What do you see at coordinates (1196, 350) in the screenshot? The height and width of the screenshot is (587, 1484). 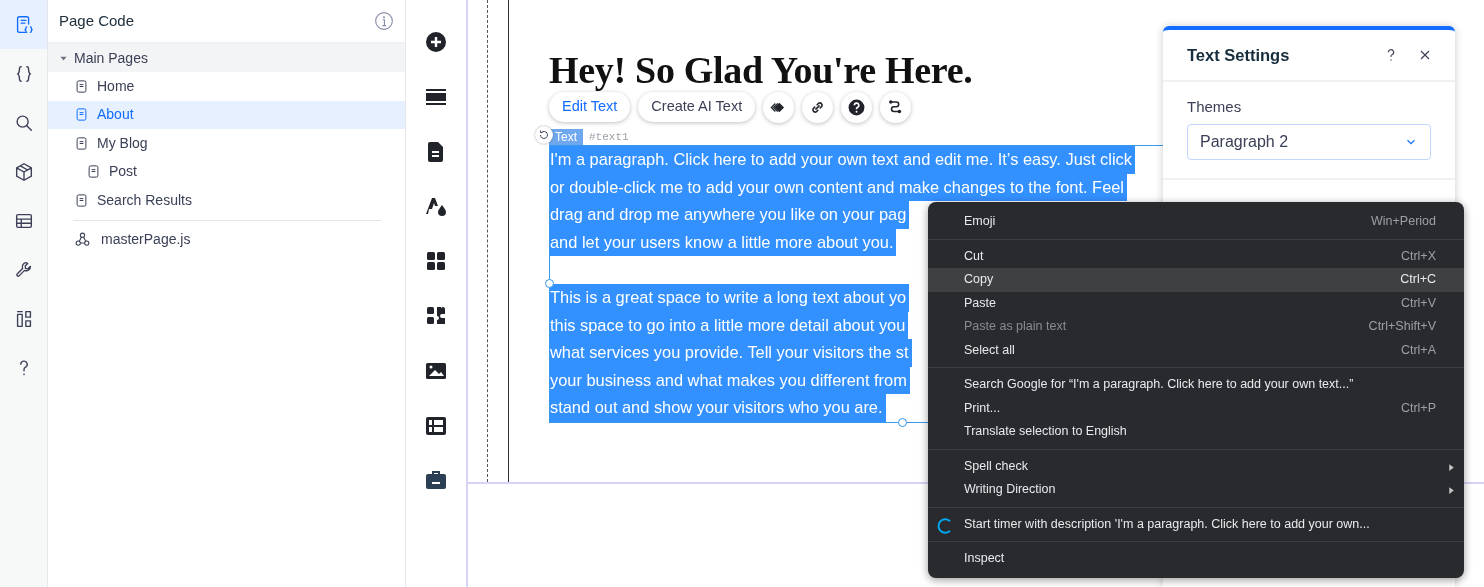 I see `menu-item: Select all Ctrl+A` at bounding box center [1196, 350].